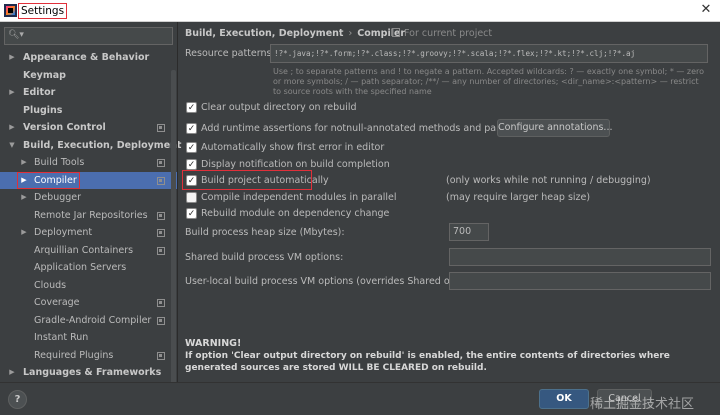 Image resolution: width=720 pixels, height=415 pixels. I want to click on resource-patterns-label: Resource patterns:, so click(230, 53).